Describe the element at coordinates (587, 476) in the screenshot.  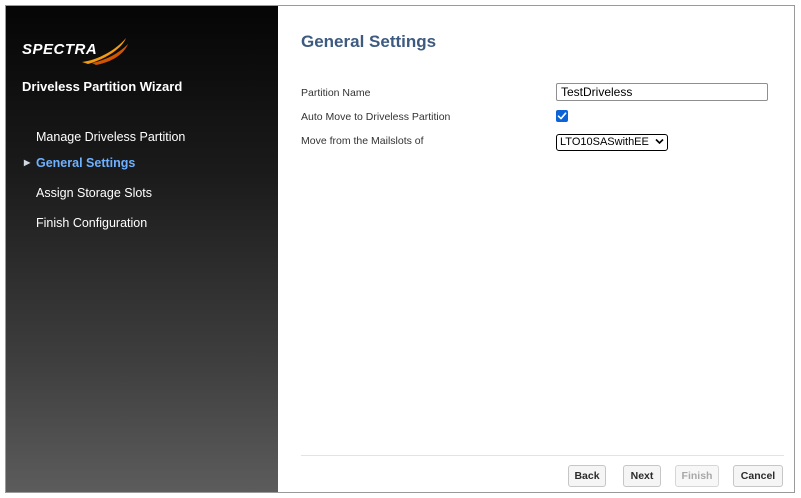
I see `back-button: Back` at that location.